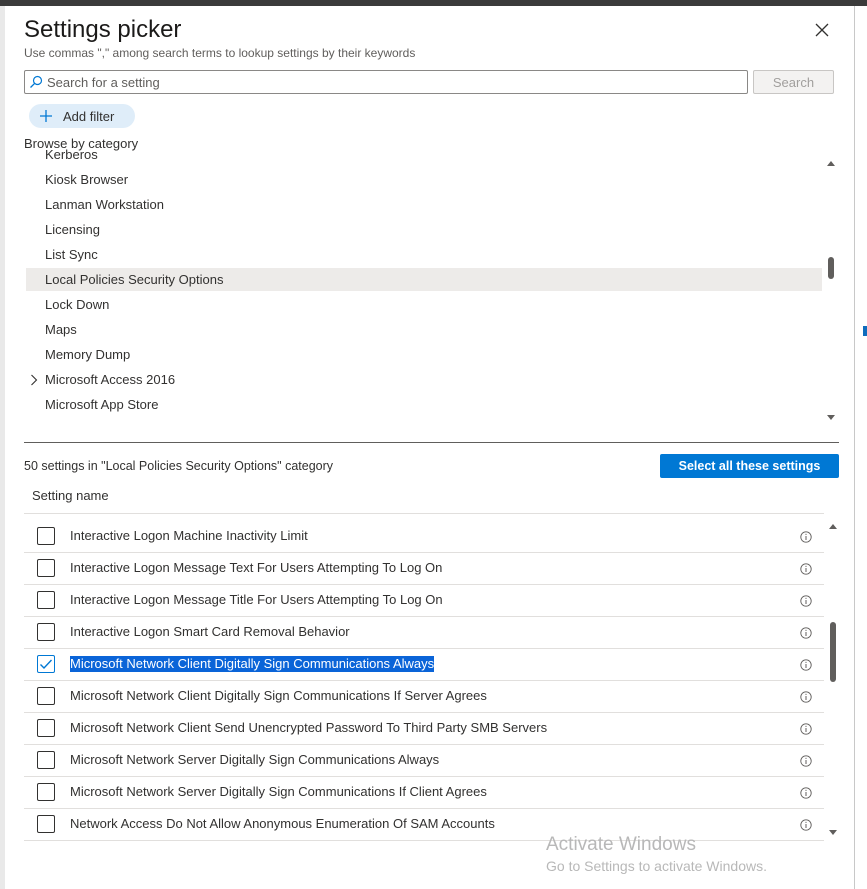  Describe the element at coordinates (77, 304) in the screenshot. I see `category-label: Lock Down` at that location.